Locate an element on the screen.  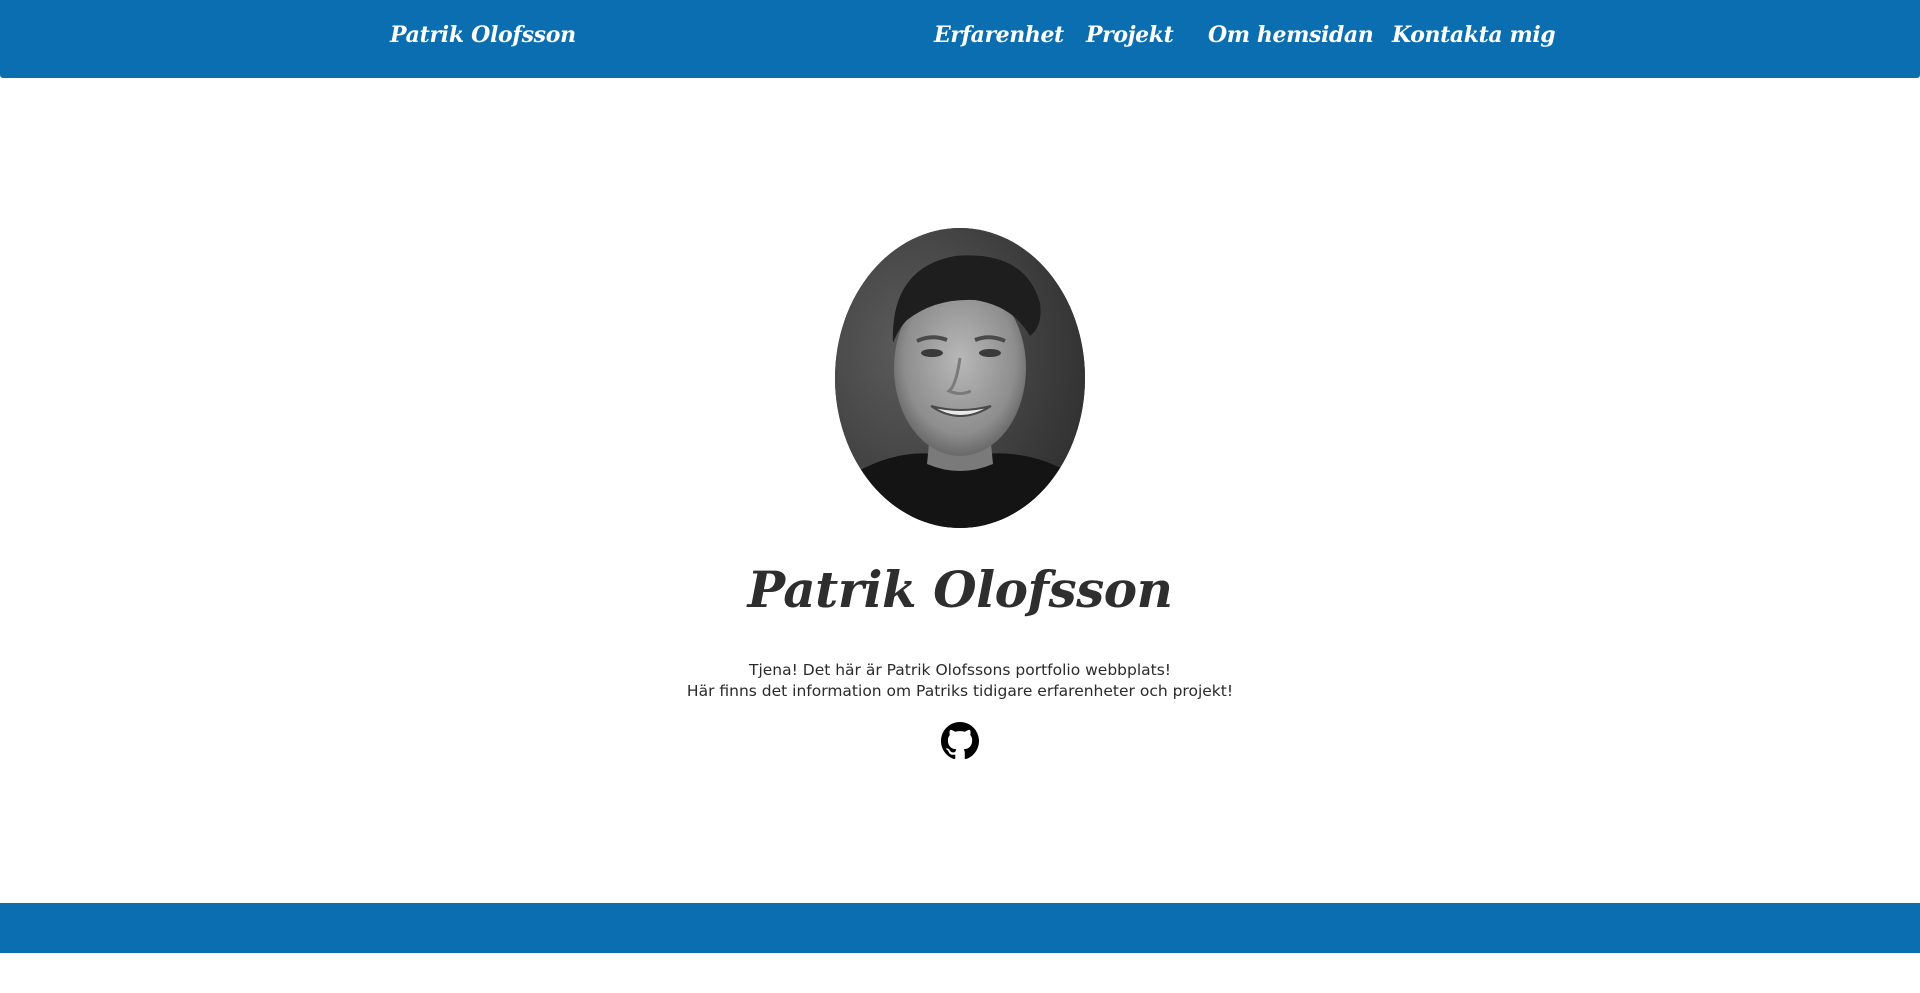
brand-link: Patrik Olofsson is located at coordinates (483, 35).